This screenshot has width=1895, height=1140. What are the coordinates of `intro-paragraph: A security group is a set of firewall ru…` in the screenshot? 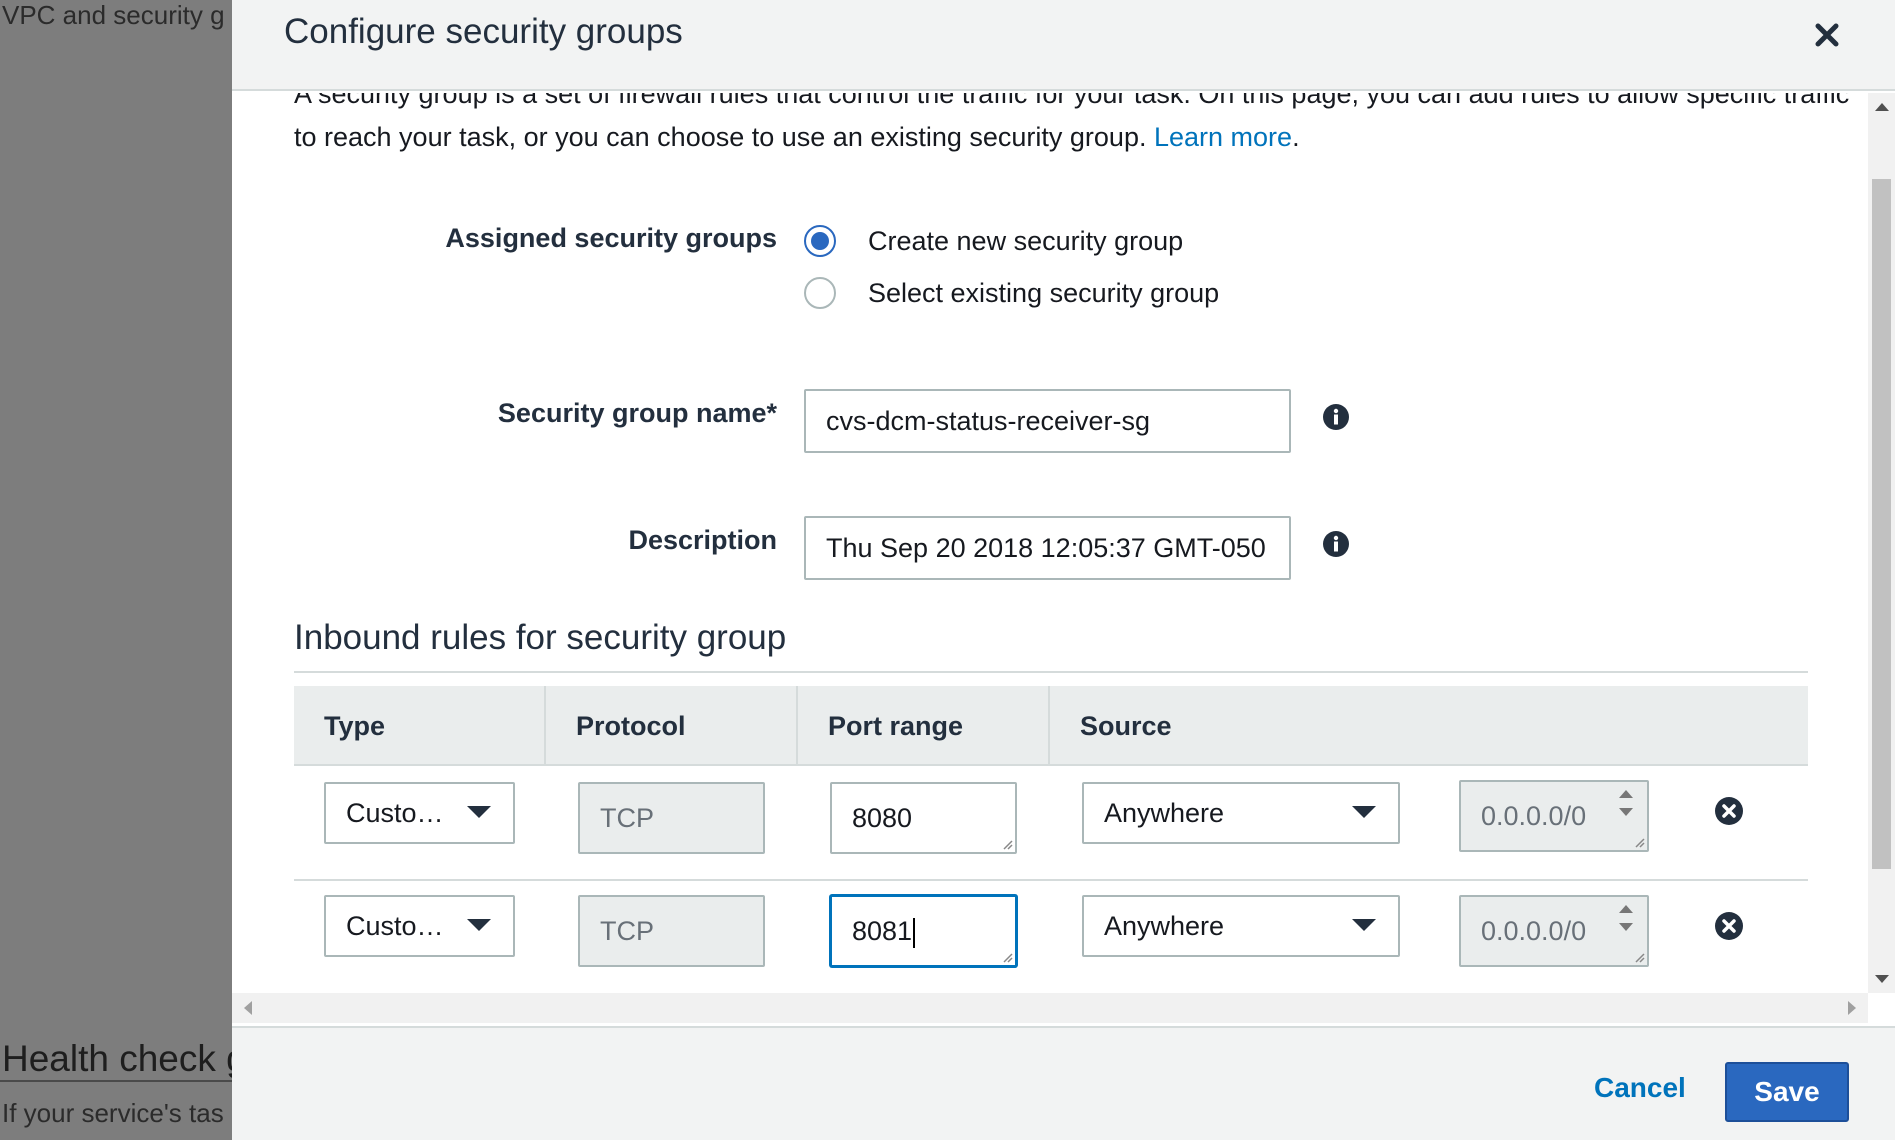 It's located at (1074, 126).